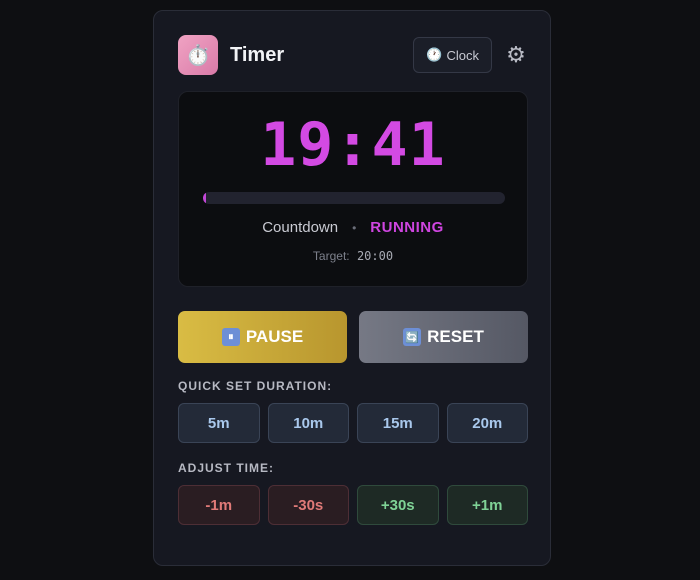  I want to click on time-readout: 19:41, so click(353, 145).